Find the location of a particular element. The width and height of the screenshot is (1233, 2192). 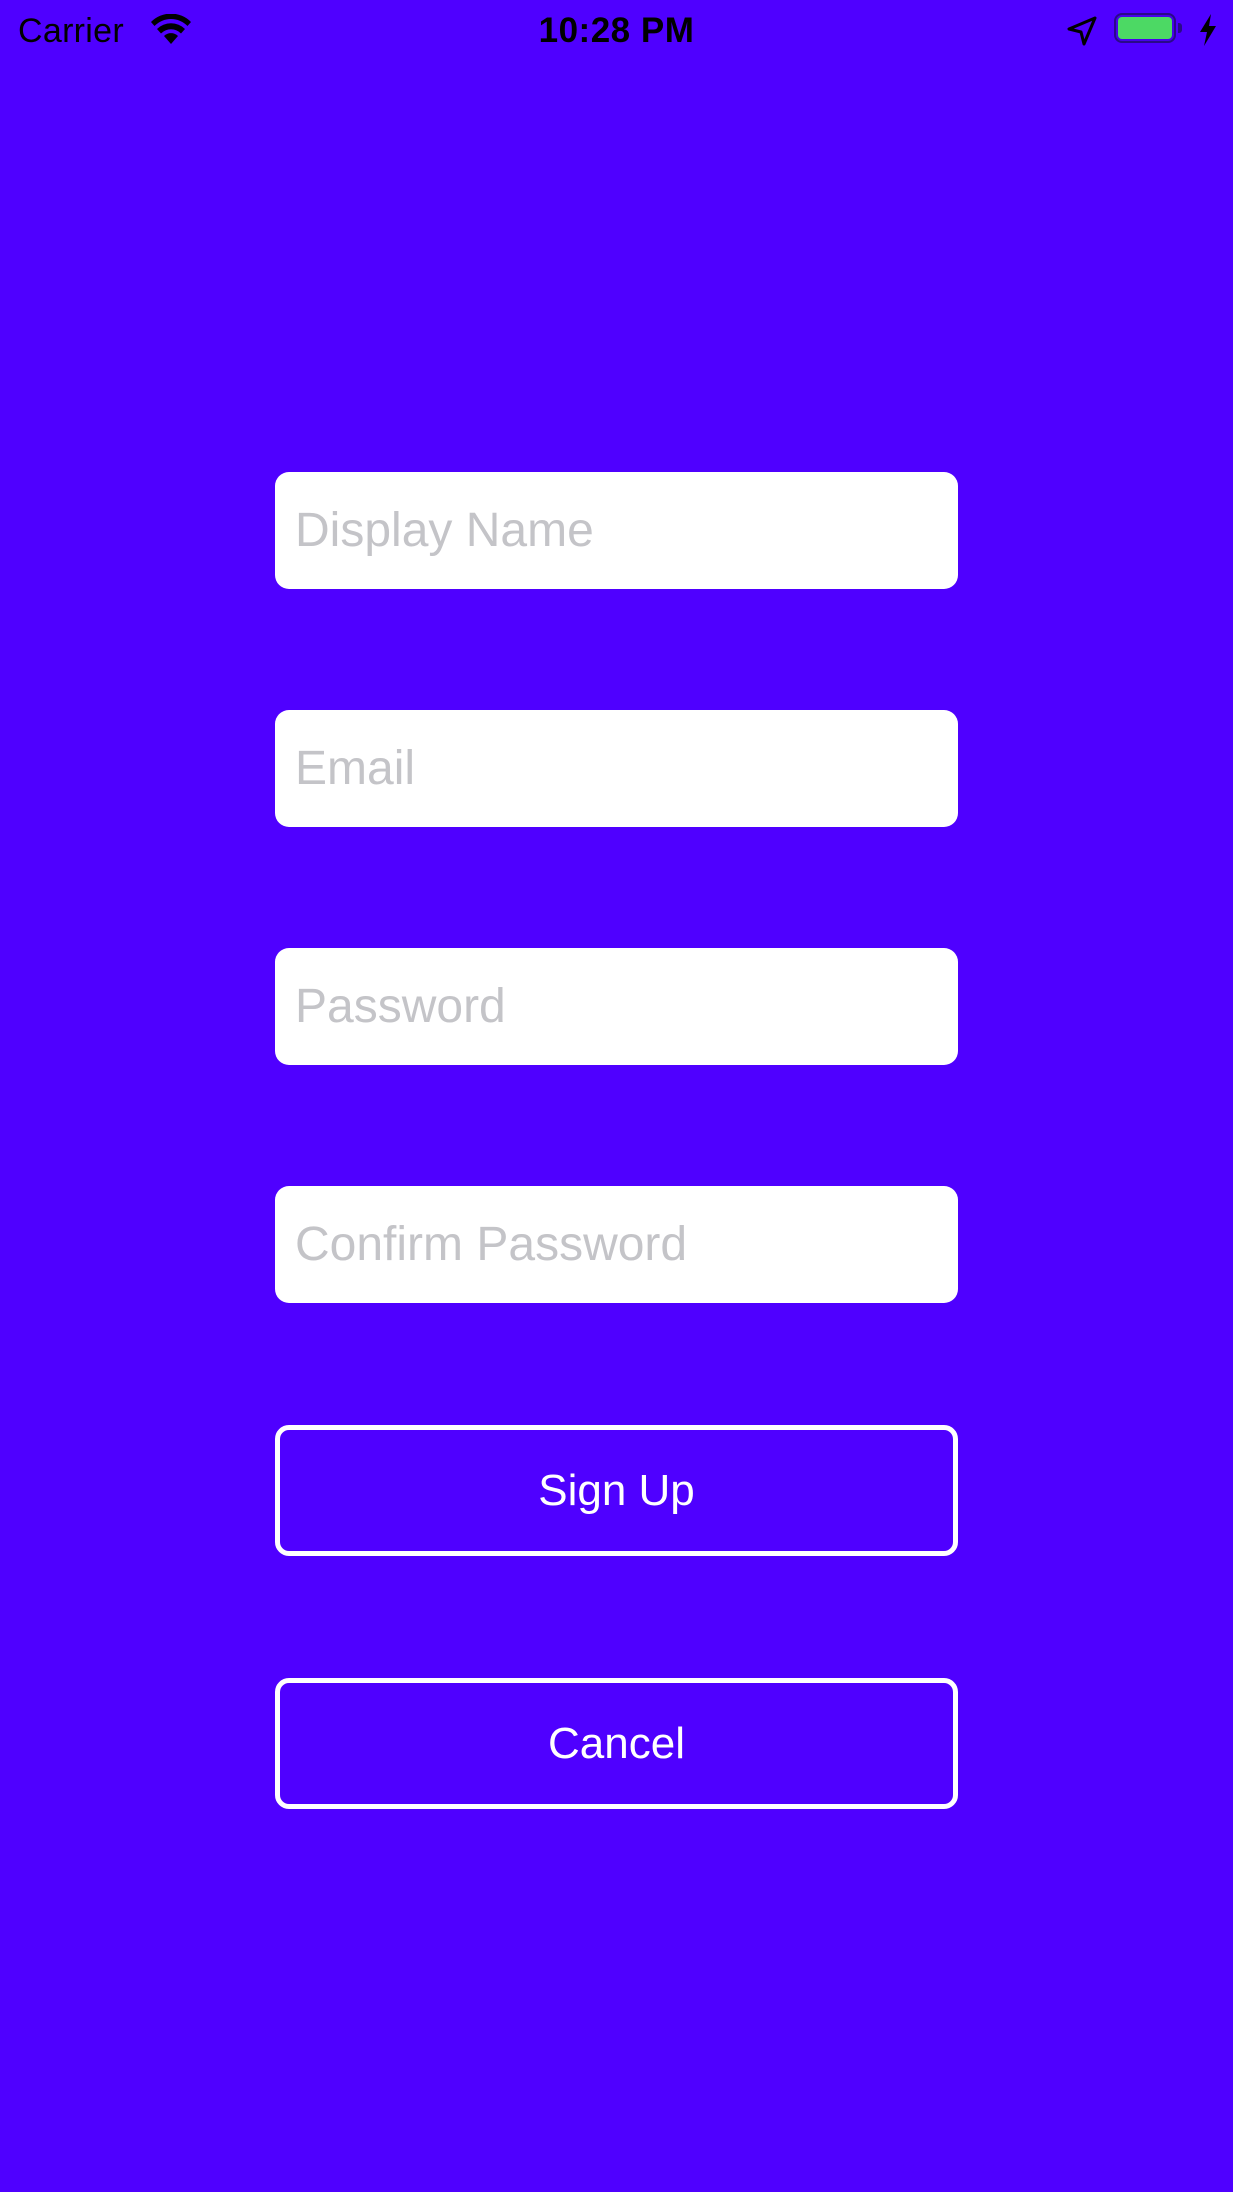

password-field is located at coordinates (616, 1006).